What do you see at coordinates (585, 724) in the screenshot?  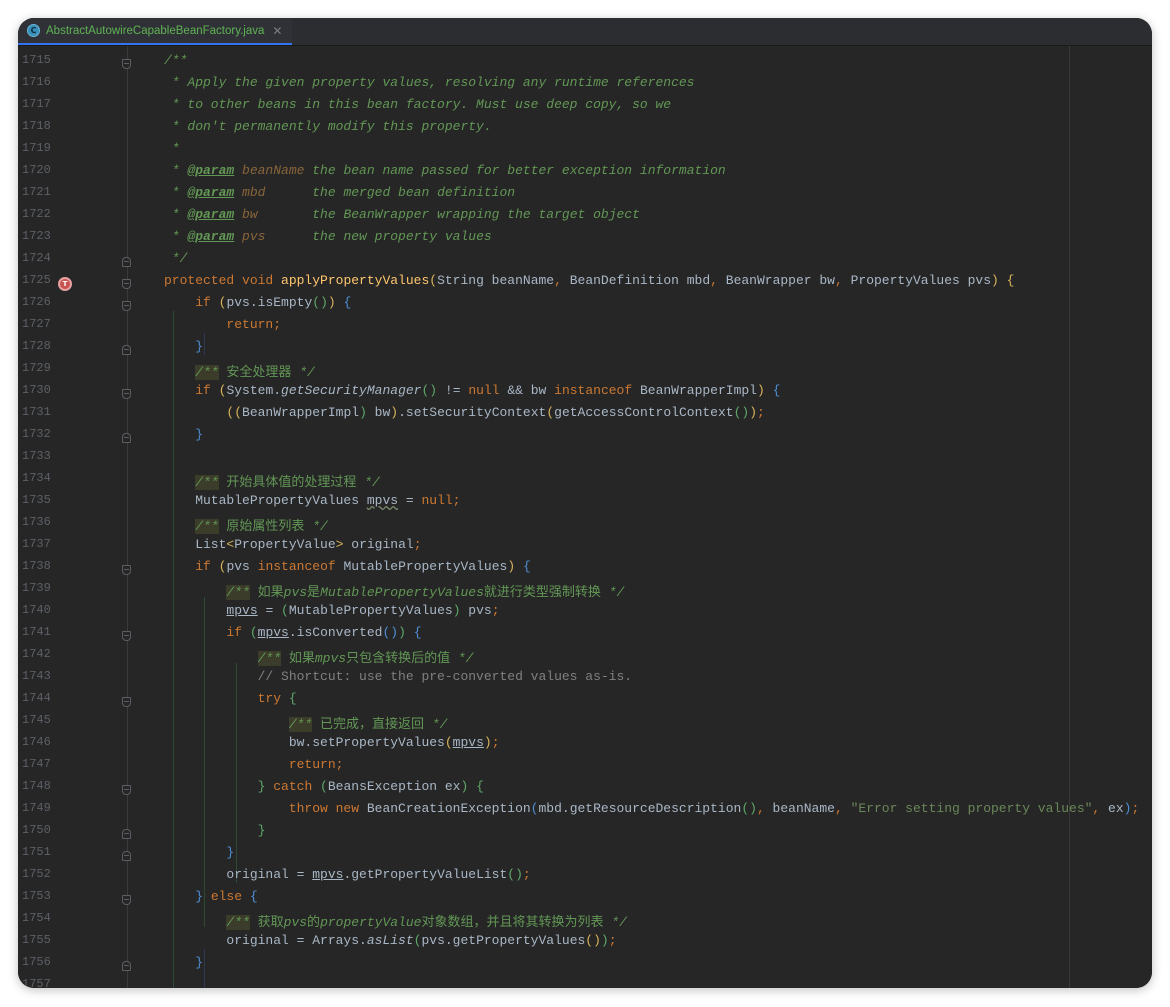 I see `code-line: 1745 /** 已完成，直接返回 */` at bounding box center [585, 724].